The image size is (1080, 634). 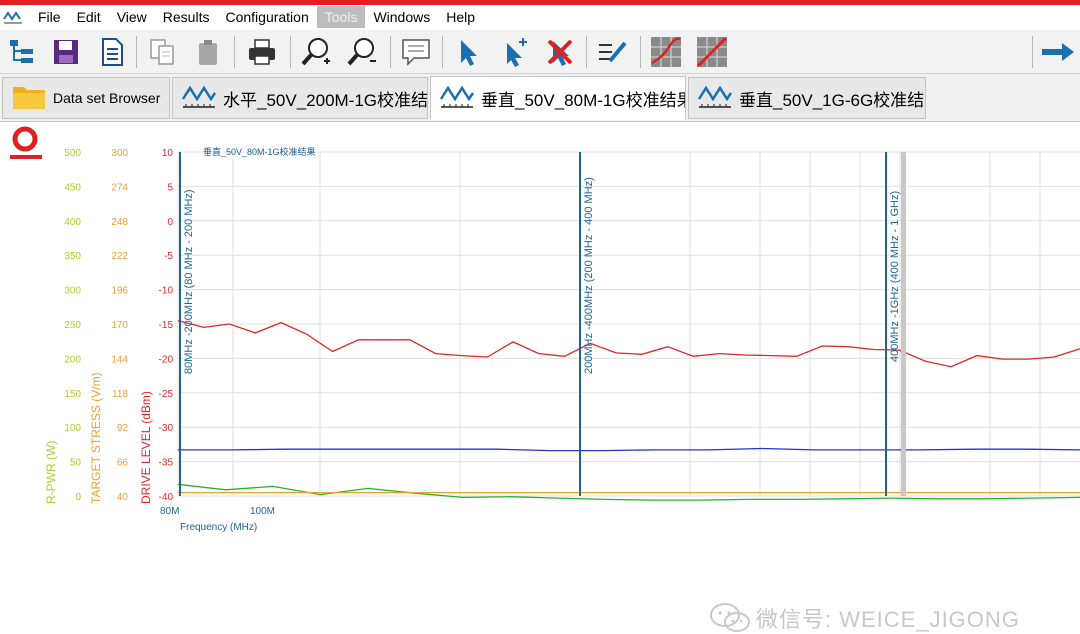 I want to click on rpwr-tick-label: 150, so click(x=72, y=394).